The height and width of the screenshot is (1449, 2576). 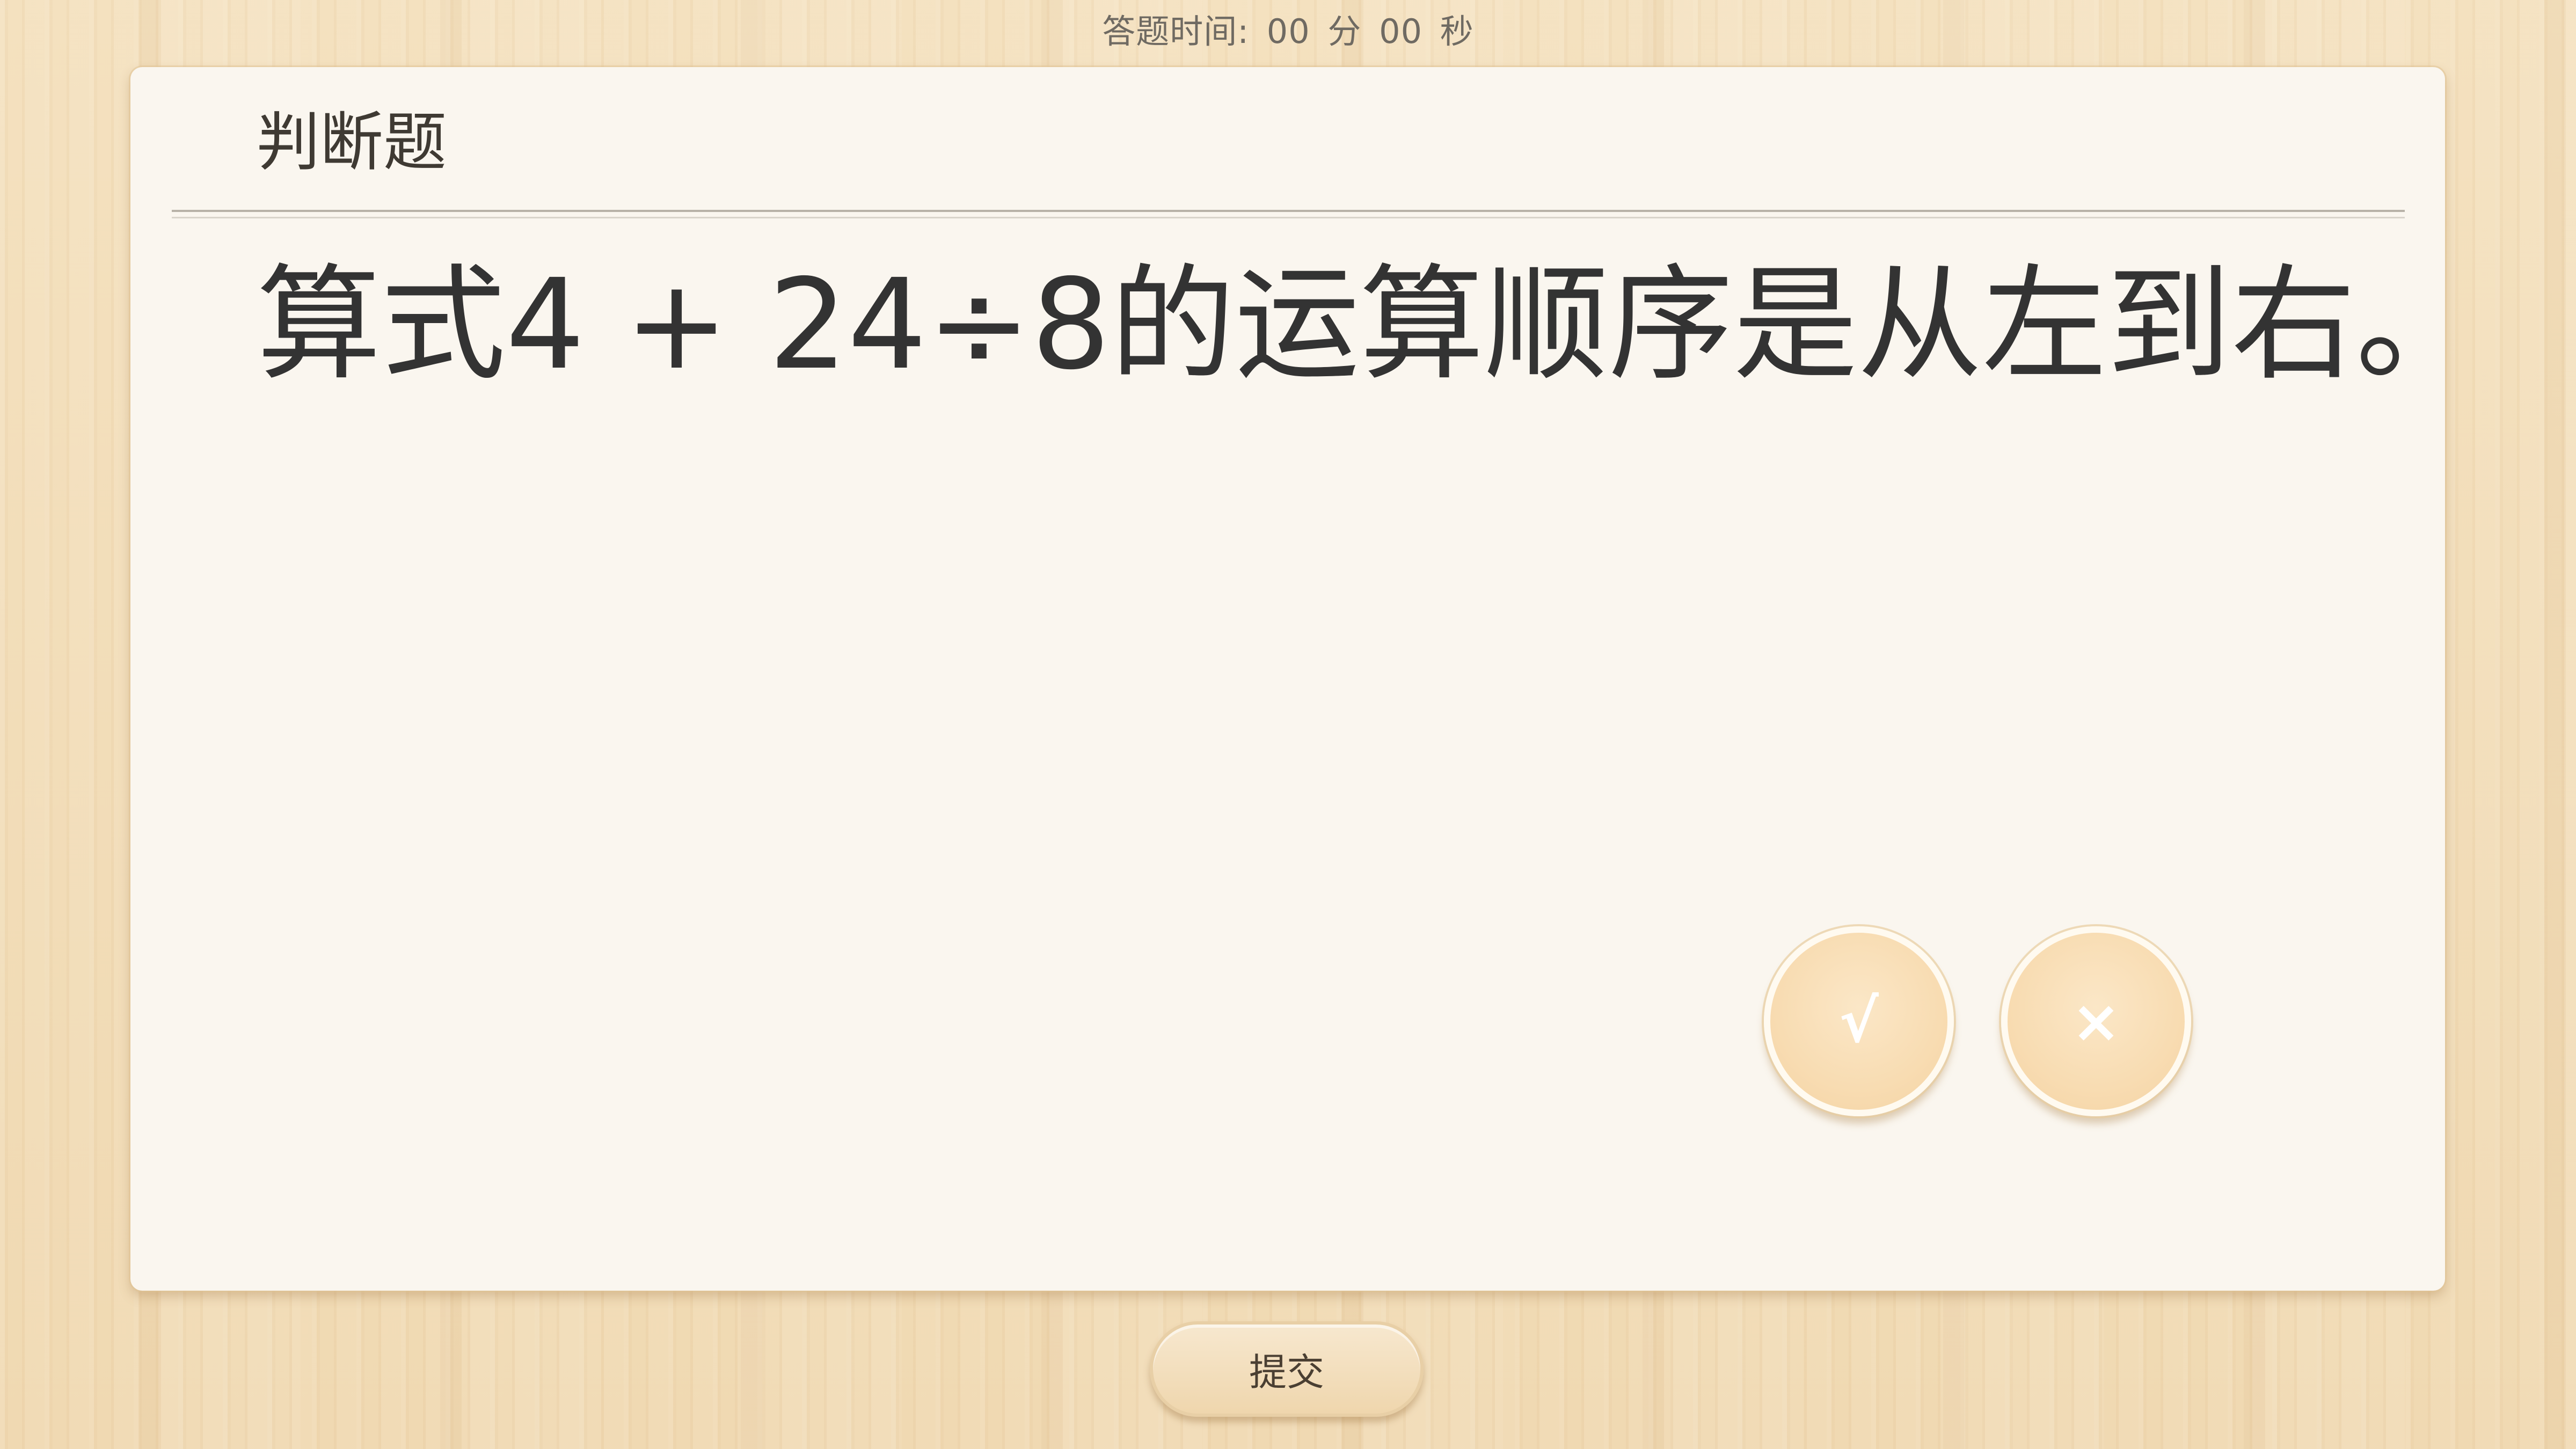 What do you see at coordinates (1457, 31) in the screenshot?
I see `timer-seconds-unit: 秒` at bounding box center [1457, 31].